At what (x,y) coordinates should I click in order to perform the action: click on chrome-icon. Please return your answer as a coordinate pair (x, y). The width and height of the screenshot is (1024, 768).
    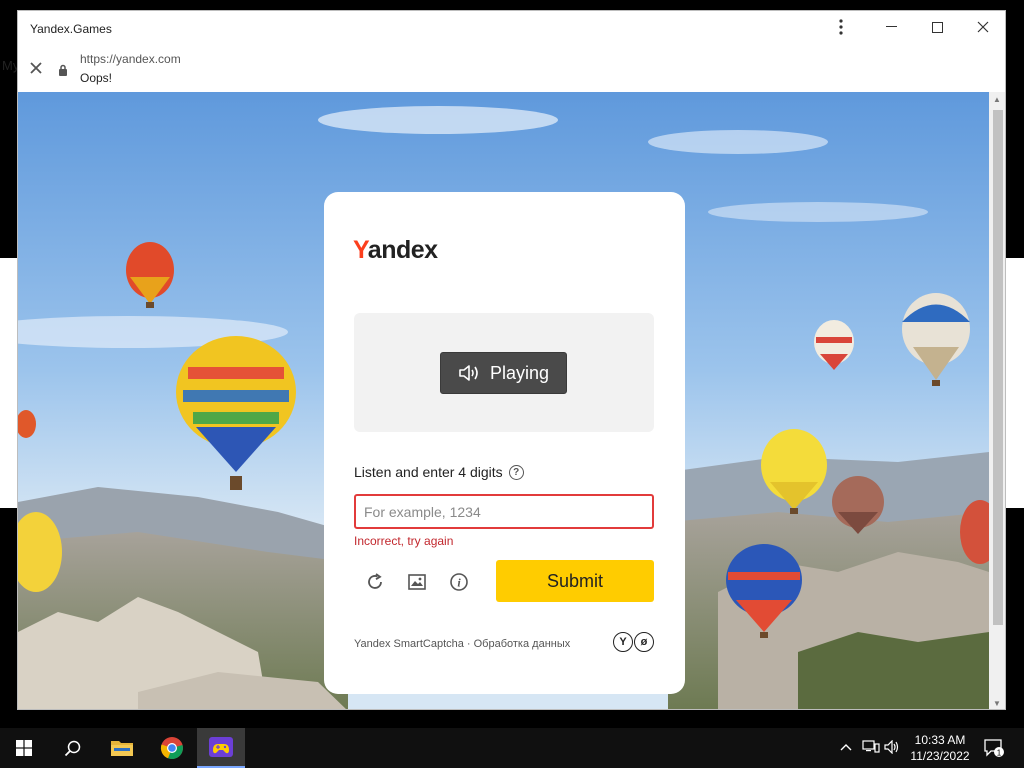
    Looking at the image, I should click on (171, 748).